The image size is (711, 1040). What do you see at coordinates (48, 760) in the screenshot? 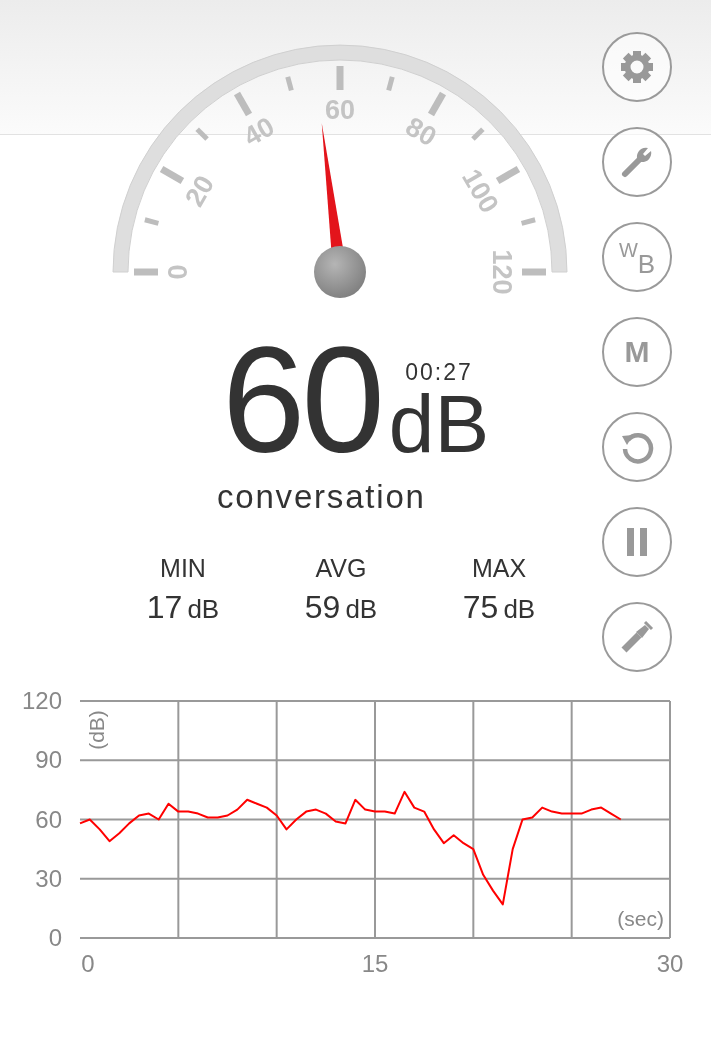
I see `y-tick-label: 90` at bounding box center [48, 760].